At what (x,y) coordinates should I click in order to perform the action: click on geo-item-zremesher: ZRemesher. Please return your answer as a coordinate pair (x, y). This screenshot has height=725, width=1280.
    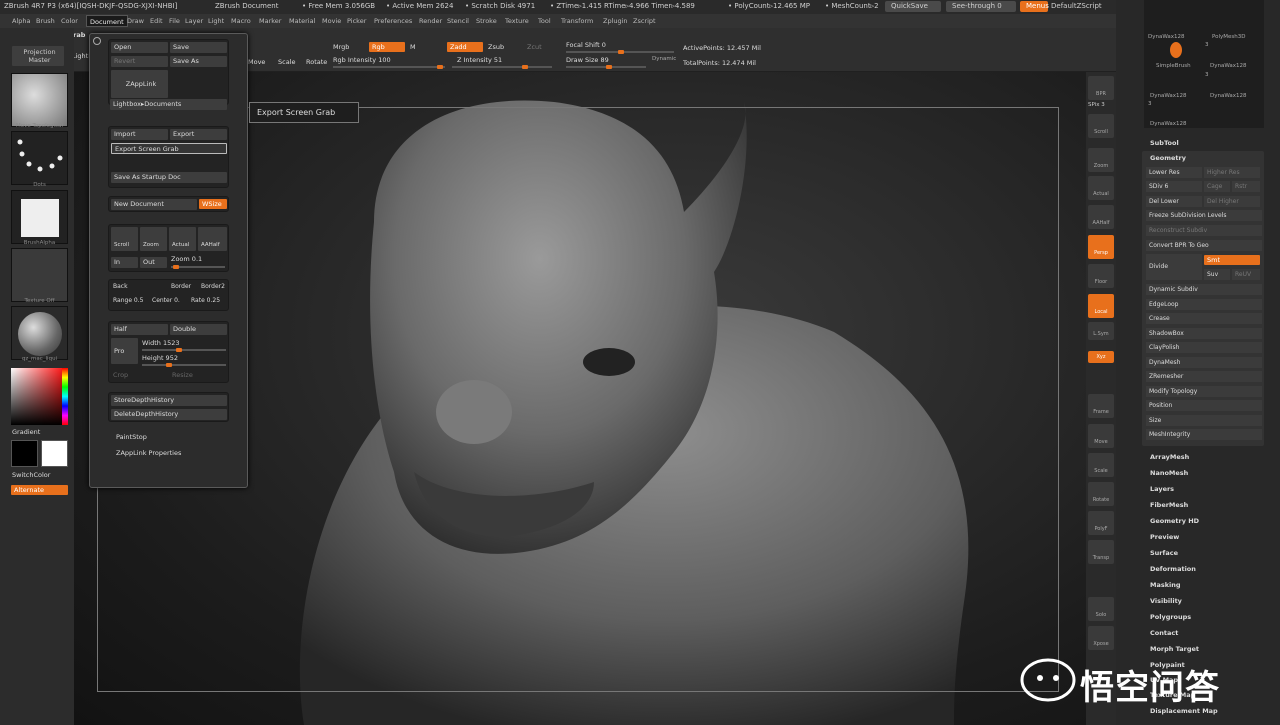
    Looking at the image, I should click on (1204, 376).